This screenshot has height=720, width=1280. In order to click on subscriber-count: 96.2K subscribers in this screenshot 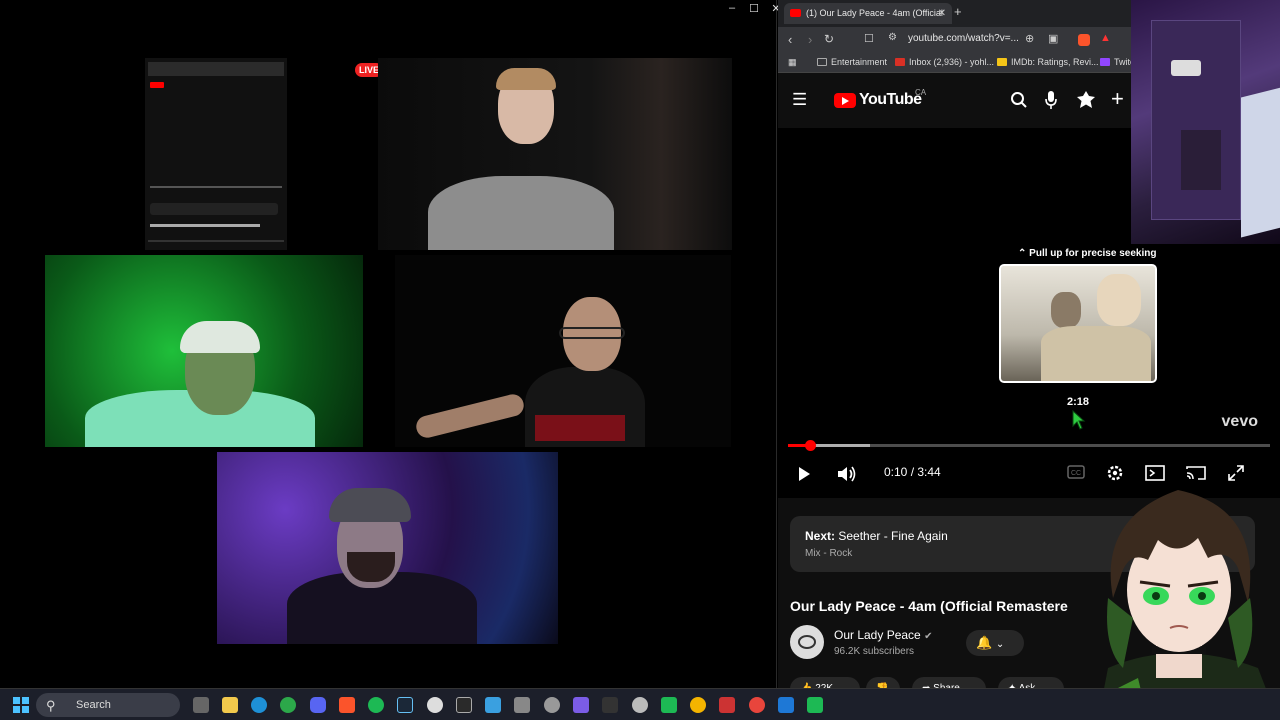, I will do `click(874, 651)`.